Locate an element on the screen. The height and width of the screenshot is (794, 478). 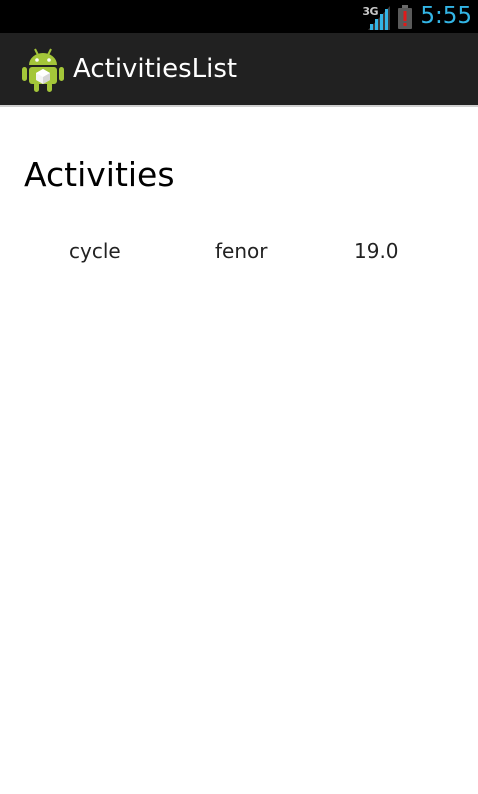
status-icons: 3G 5:55 is located at coordinates (417, 16).